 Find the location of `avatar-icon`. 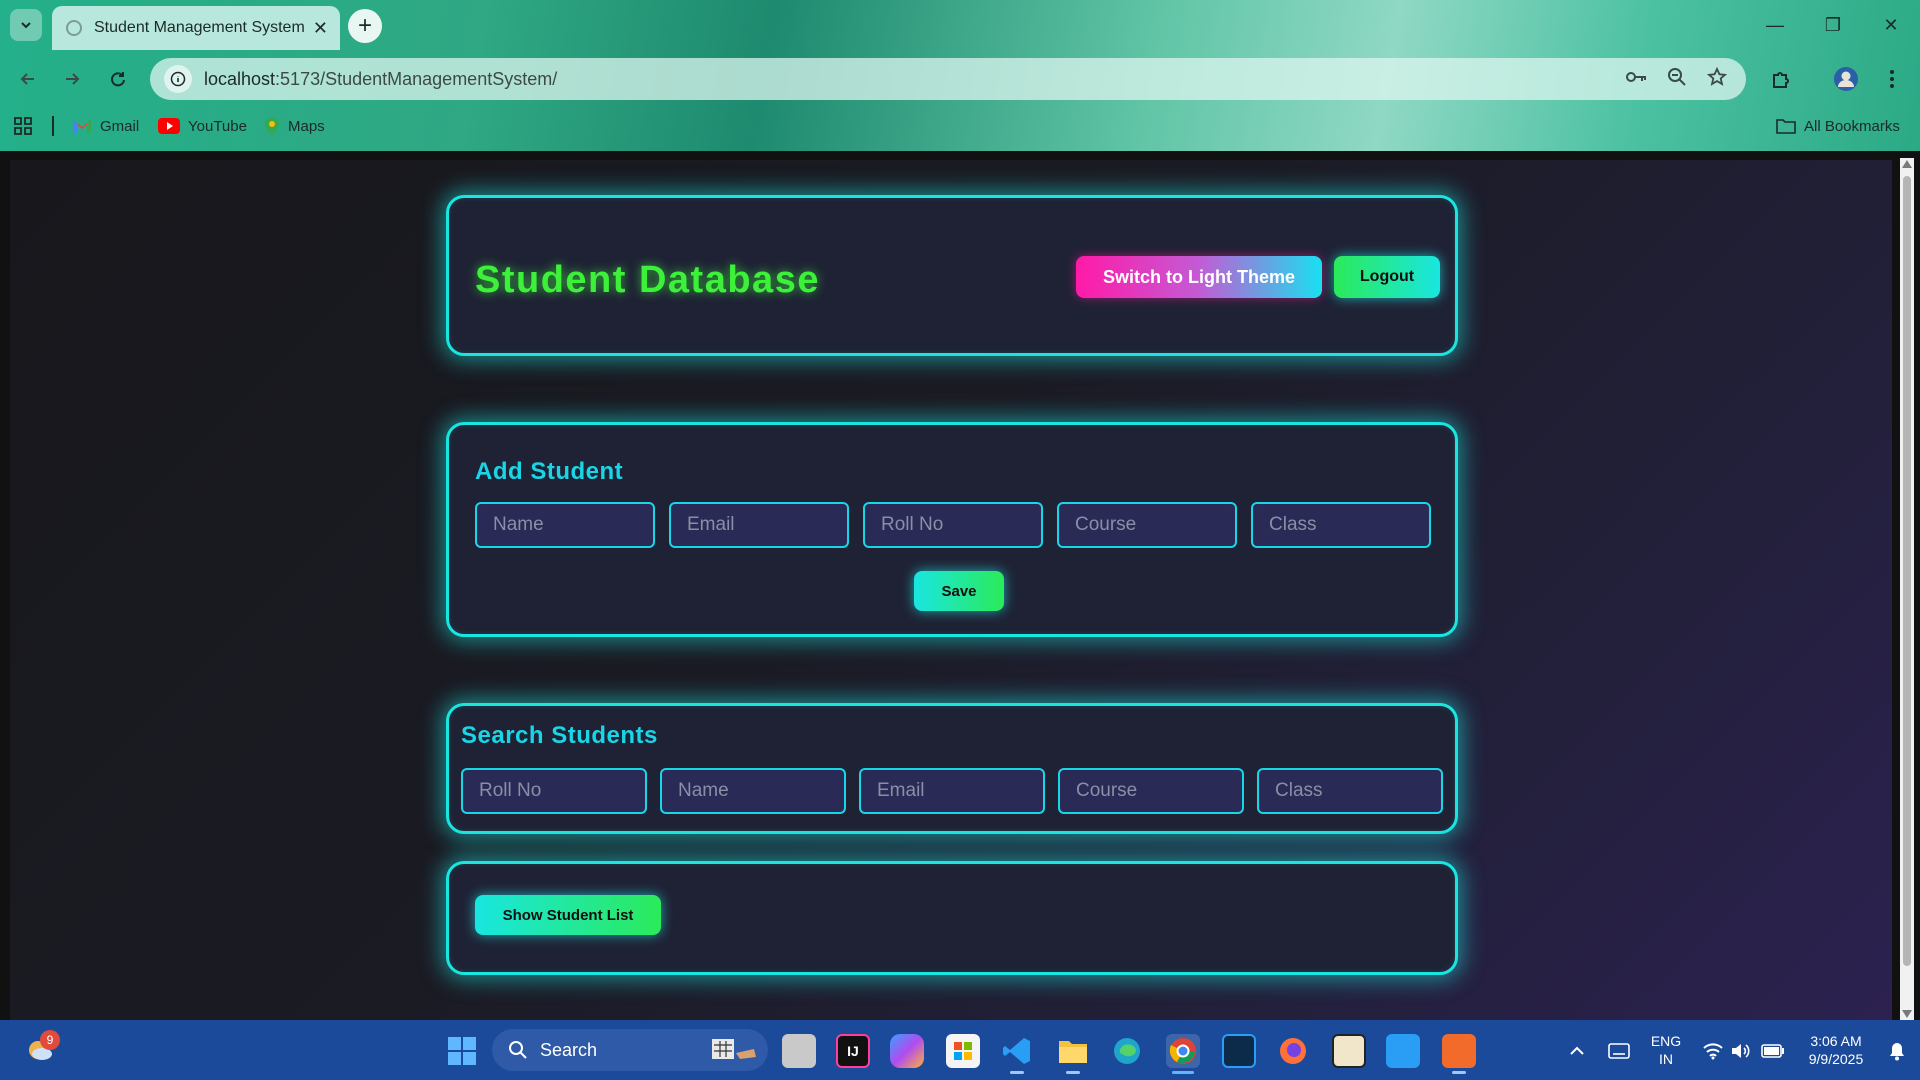

avatar-icon is located at coordinates (1846, 79).